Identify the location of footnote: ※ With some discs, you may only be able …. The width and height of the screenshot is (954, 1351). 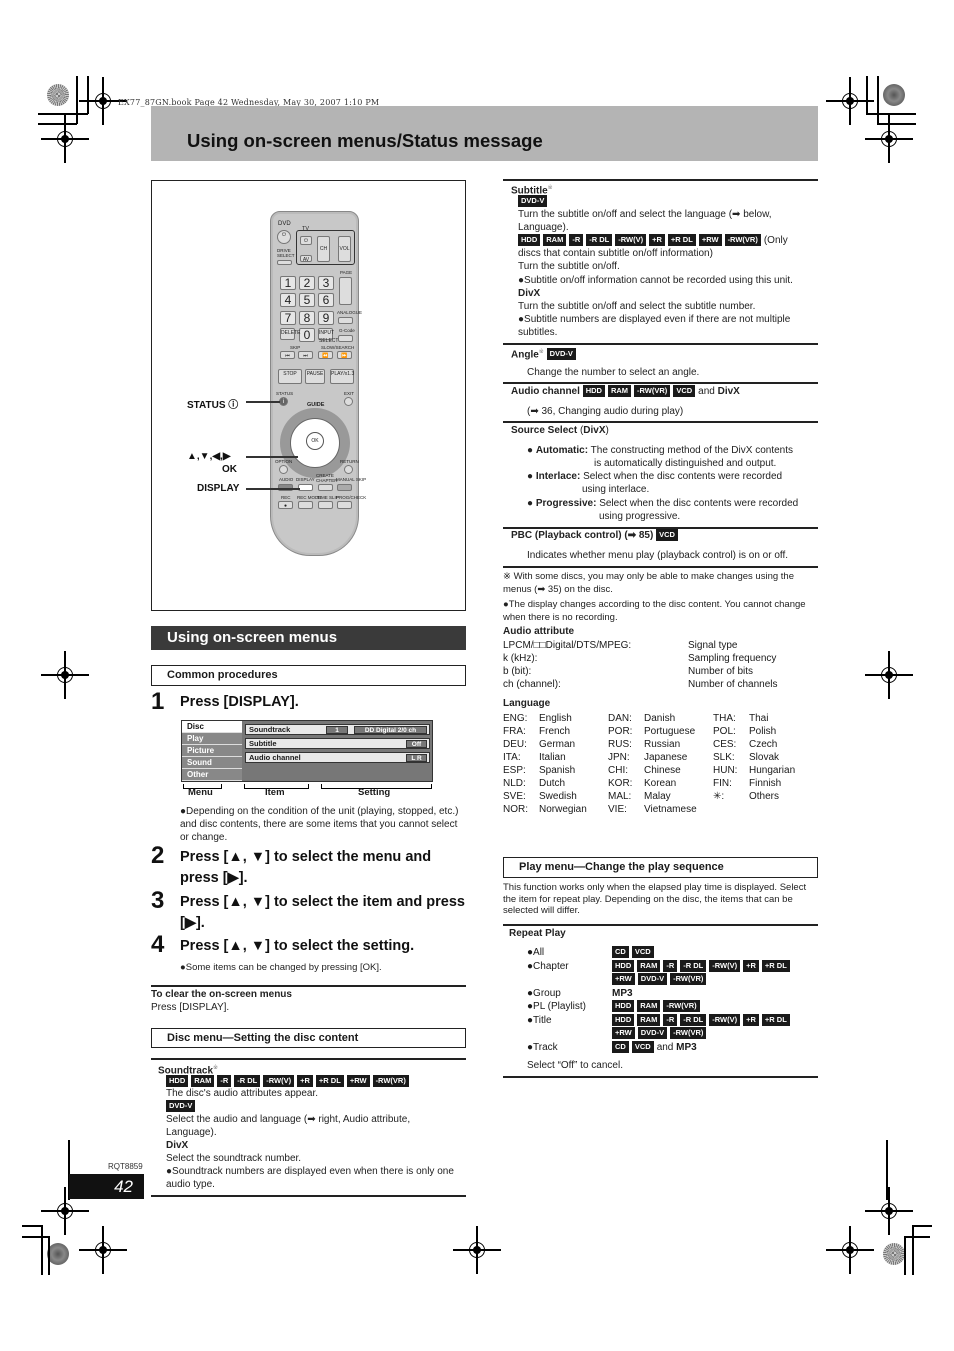
(648, 583).